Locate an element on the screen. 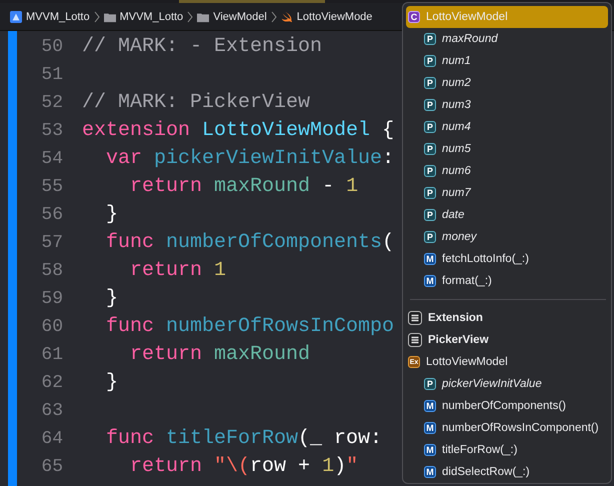  symbol-item: PickerView is located at coordinates (507, 340).